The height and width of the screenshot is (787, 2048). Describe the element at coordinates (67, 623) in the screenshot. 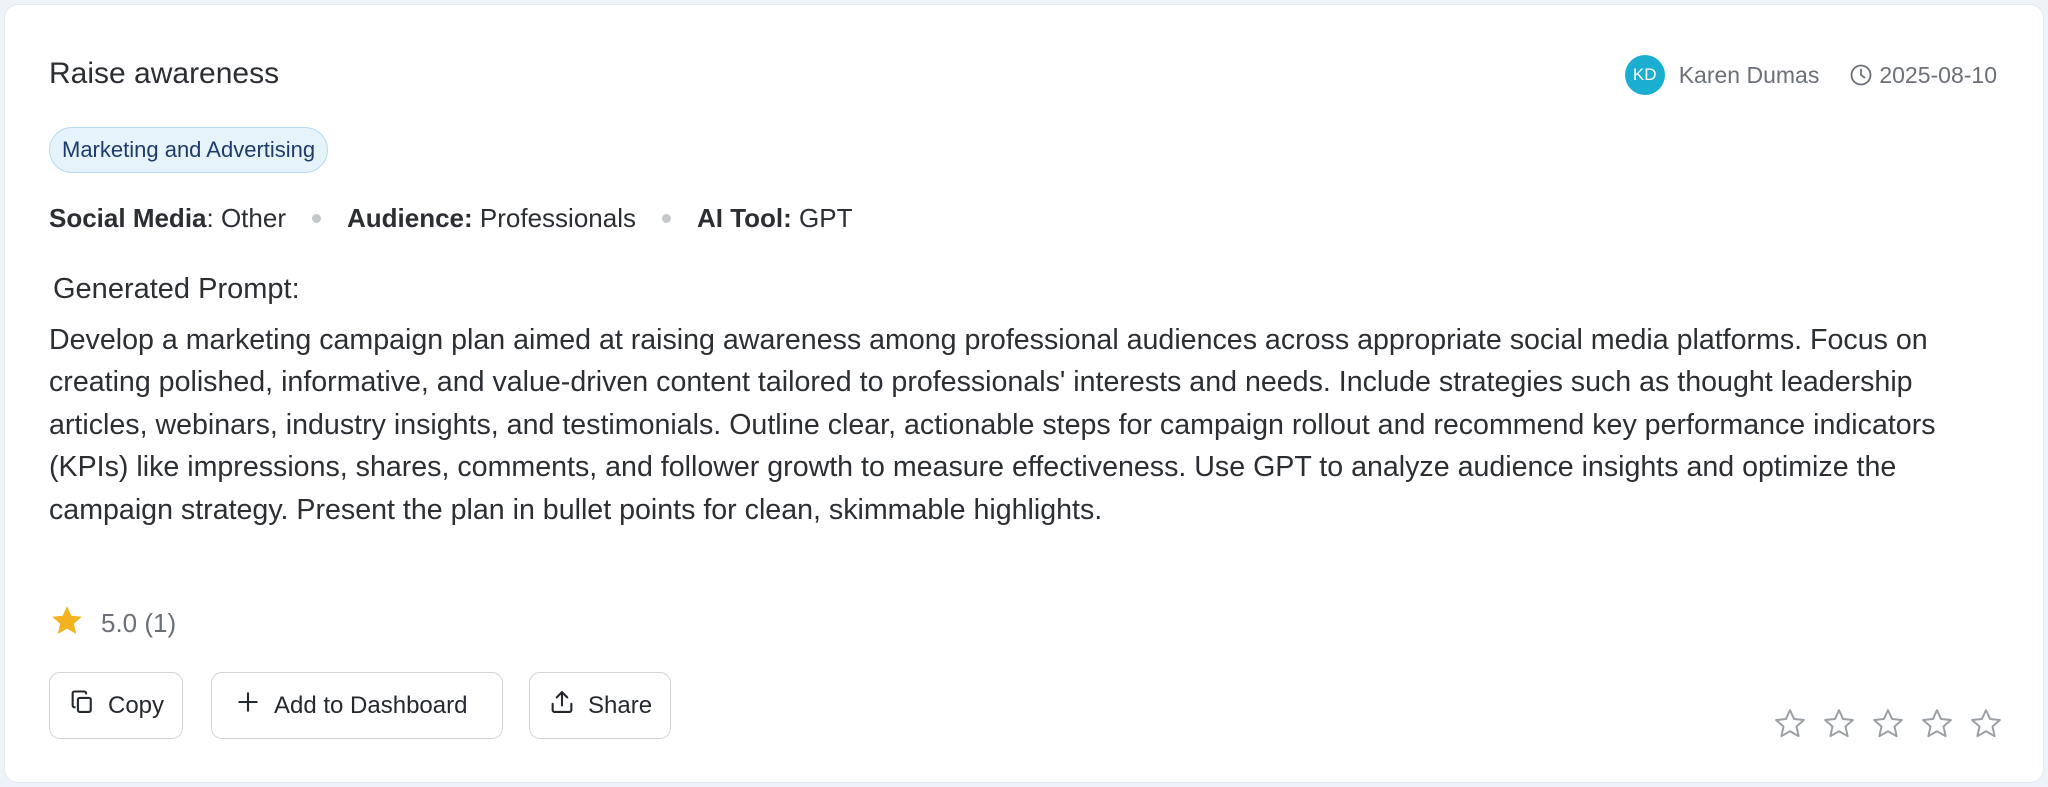

I see `star-filled-icon` at that location.